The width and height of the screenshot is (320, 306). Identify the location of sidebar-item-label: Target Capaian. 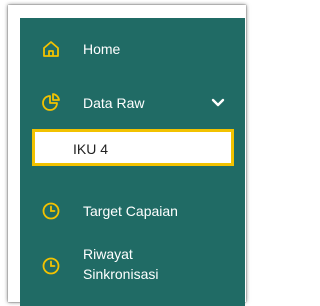
(130, 211).